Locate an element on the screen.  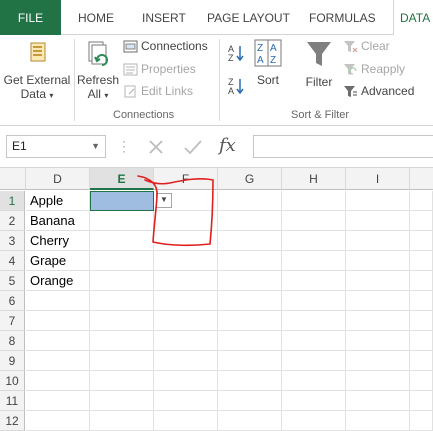
cell-d12 is located at coordinates (58, 421).